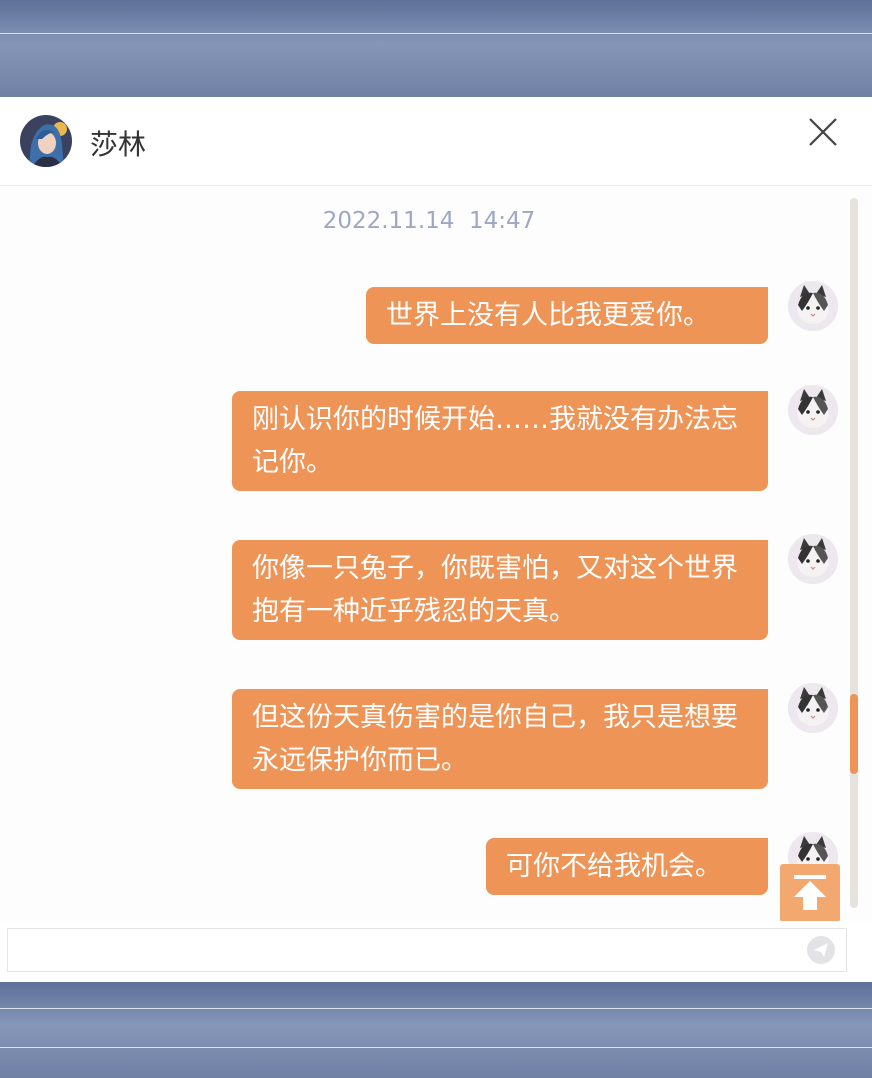 This screenshot has width=872, height=1078. Describe the element at coordinates (436, 141) in the screenshot. I see `chat-header: 莎林` at that location.